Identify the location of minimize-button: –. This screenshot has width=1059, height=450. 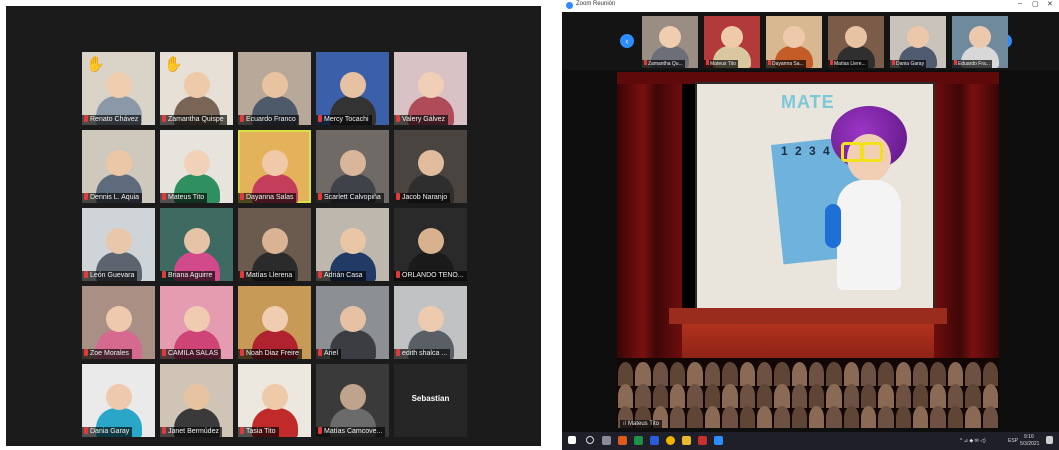
(1020, 3).